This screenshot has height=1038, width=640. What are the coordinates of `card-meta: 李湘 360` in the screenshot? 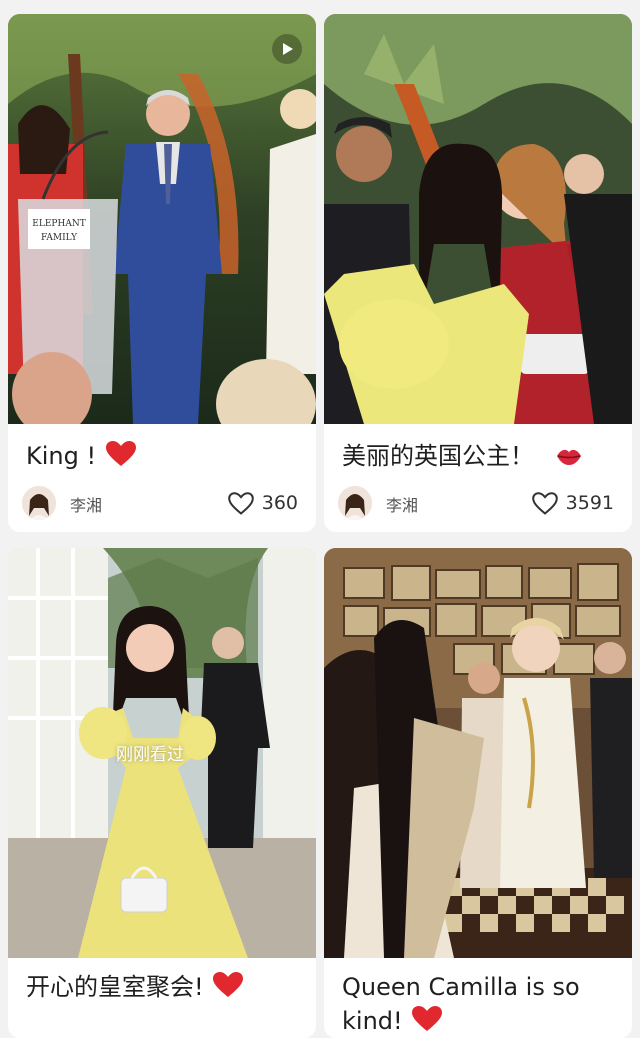 It's located at (162, 504).